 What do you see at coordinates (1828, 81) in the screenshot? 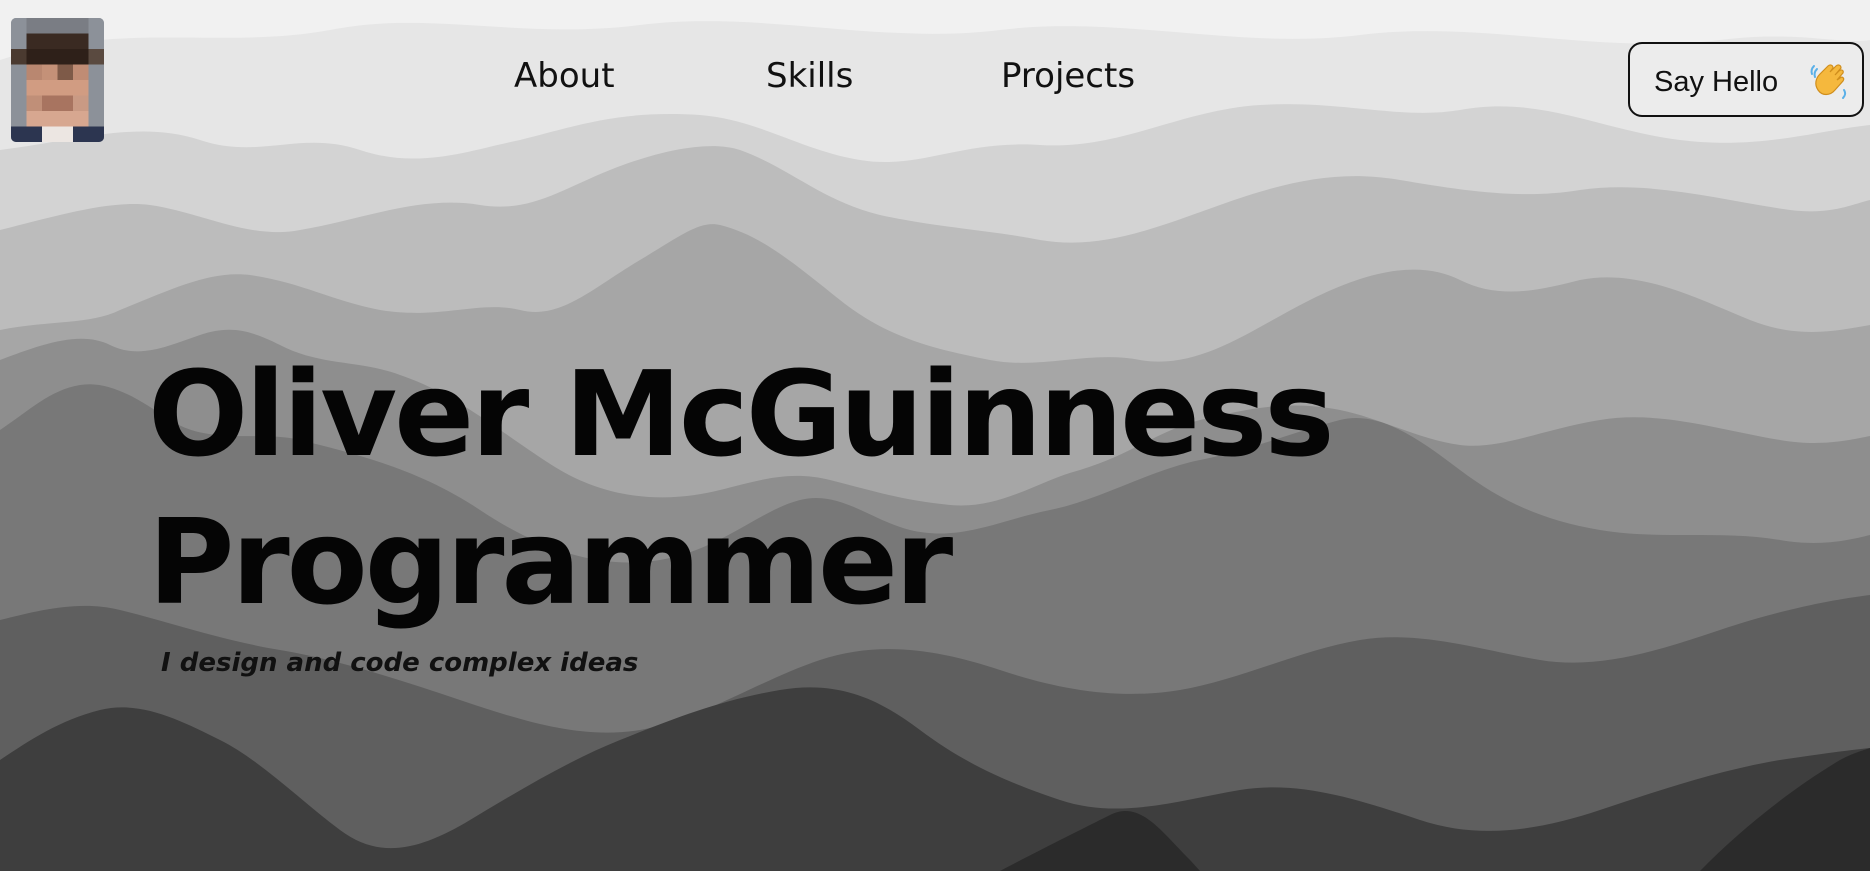
I see `waving-hand-icon` at bounding box center [1828, 81].